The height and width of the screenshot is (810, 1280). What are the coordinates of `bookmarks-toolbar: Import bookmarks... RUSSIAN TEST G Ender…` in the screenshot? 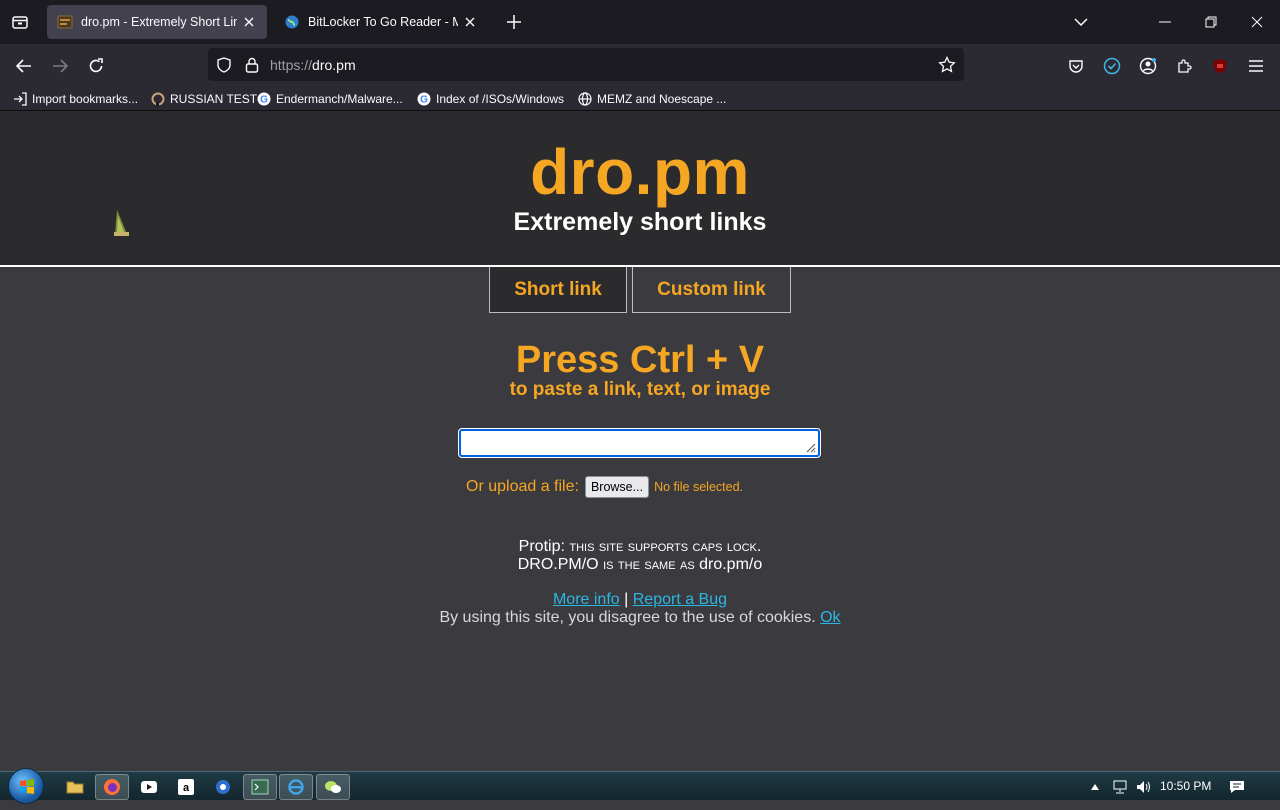 It's located at (640, 98).